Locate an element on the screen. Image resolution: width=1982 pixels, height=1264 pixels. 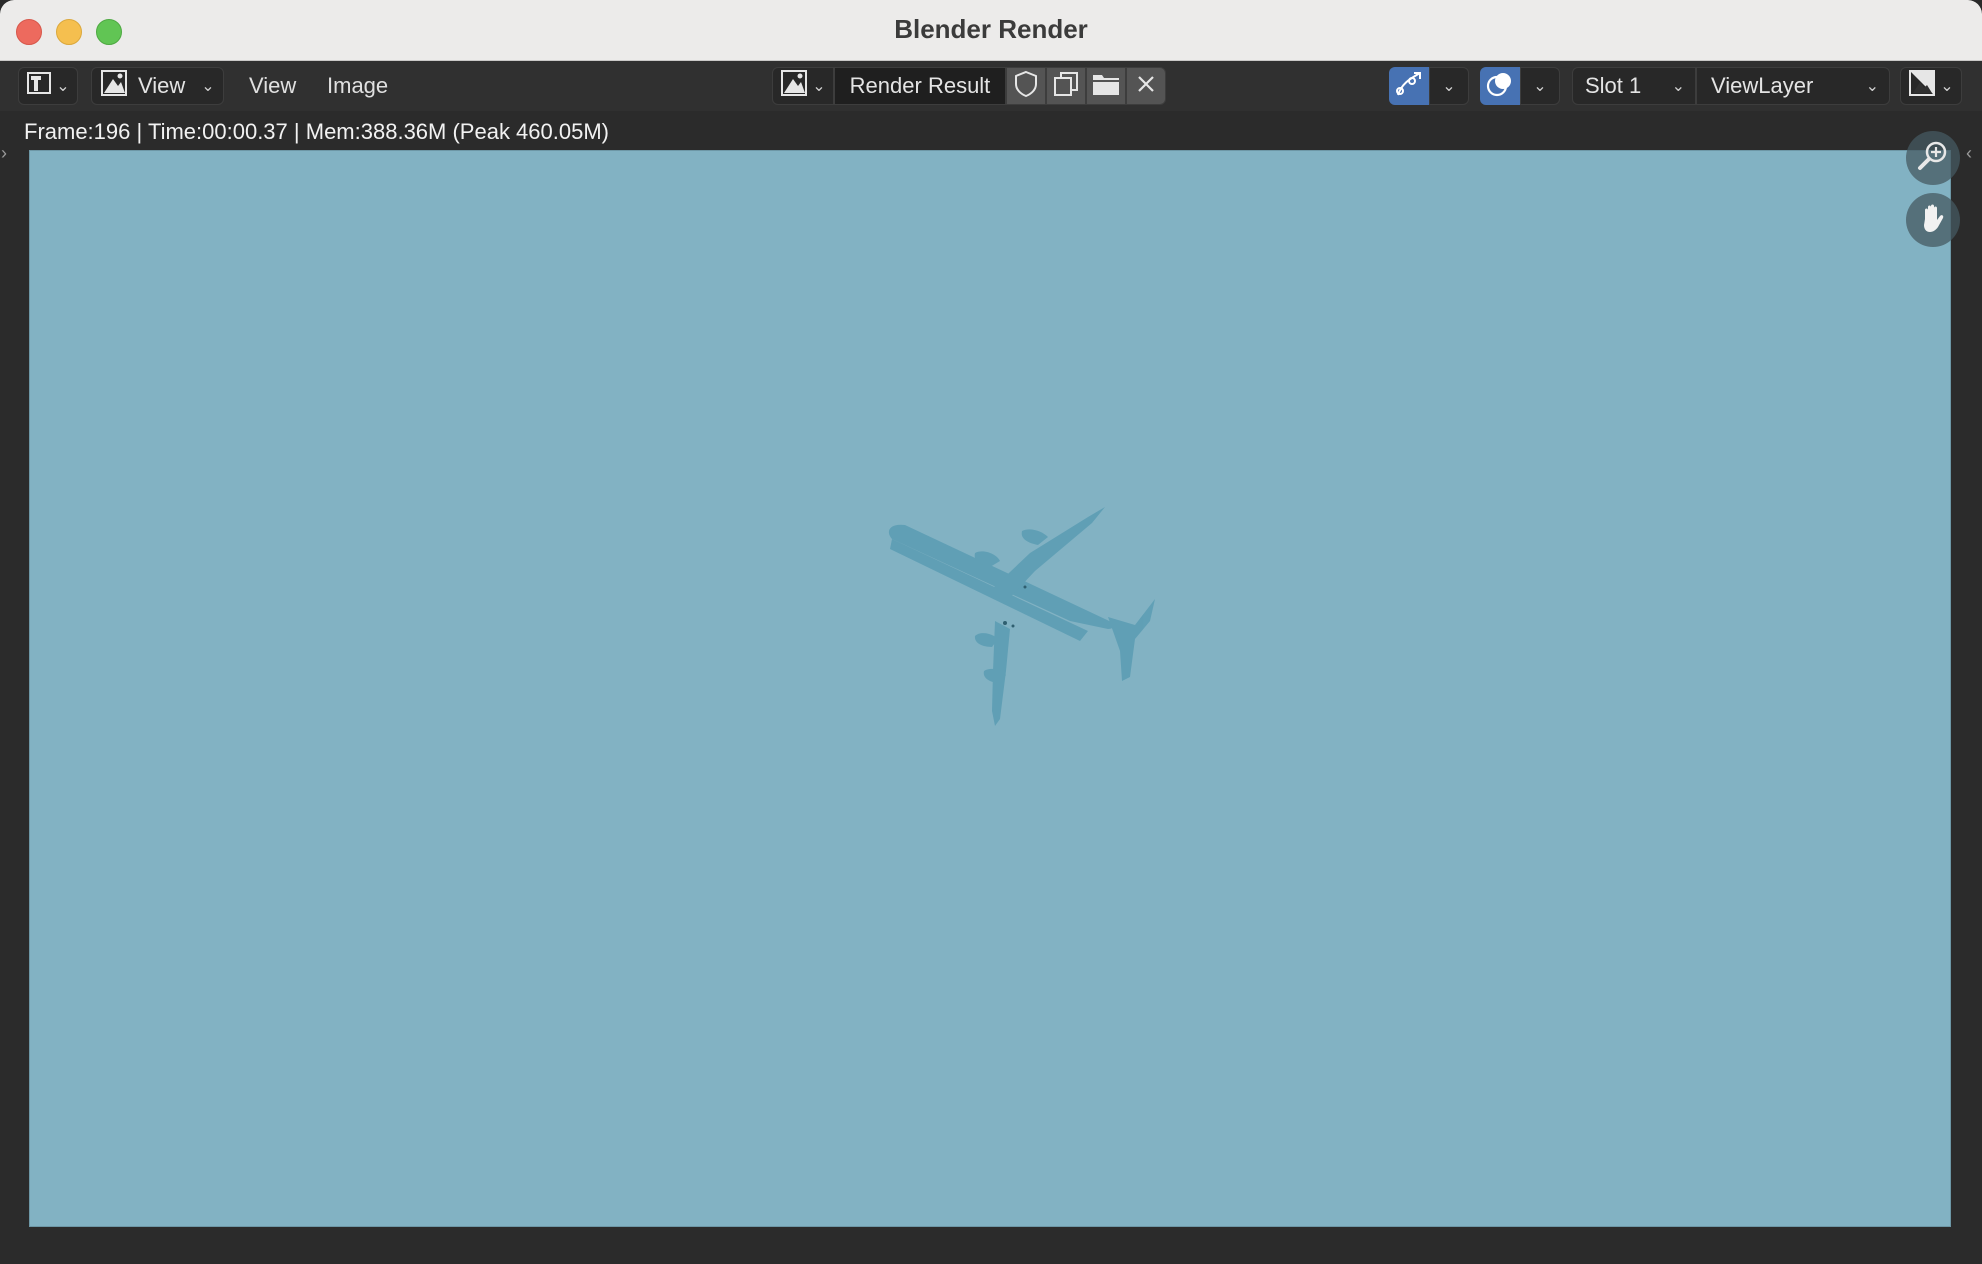
image-editor-icon is located at coordinates (39, 86).